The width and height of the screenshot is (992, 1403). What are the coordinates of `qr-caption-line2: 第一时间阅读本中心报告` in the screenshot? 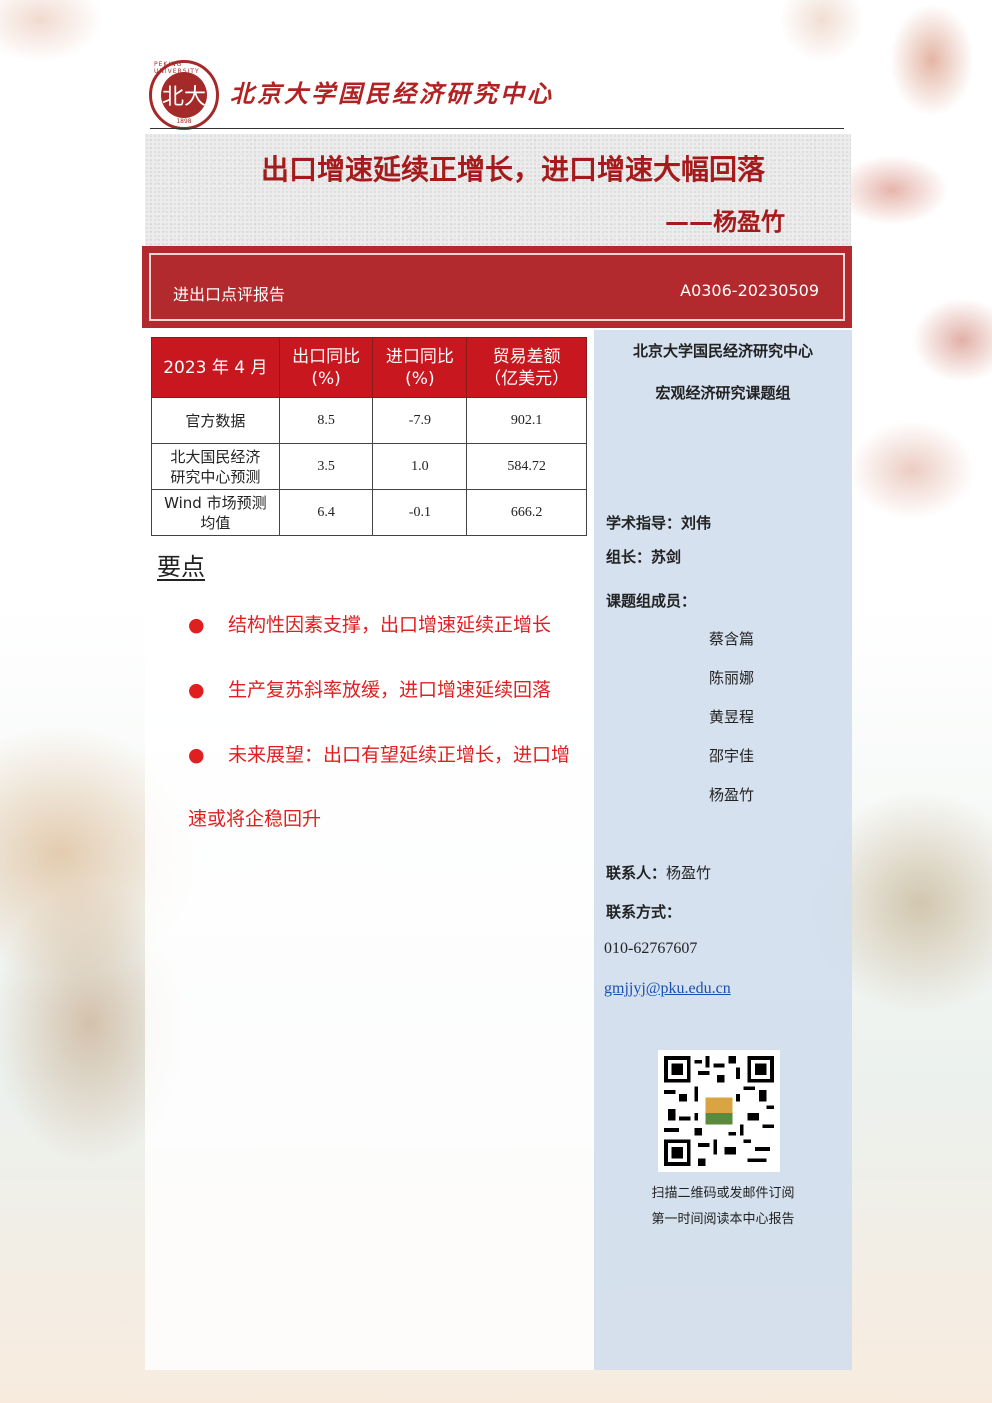 It's located at (723, 1219).